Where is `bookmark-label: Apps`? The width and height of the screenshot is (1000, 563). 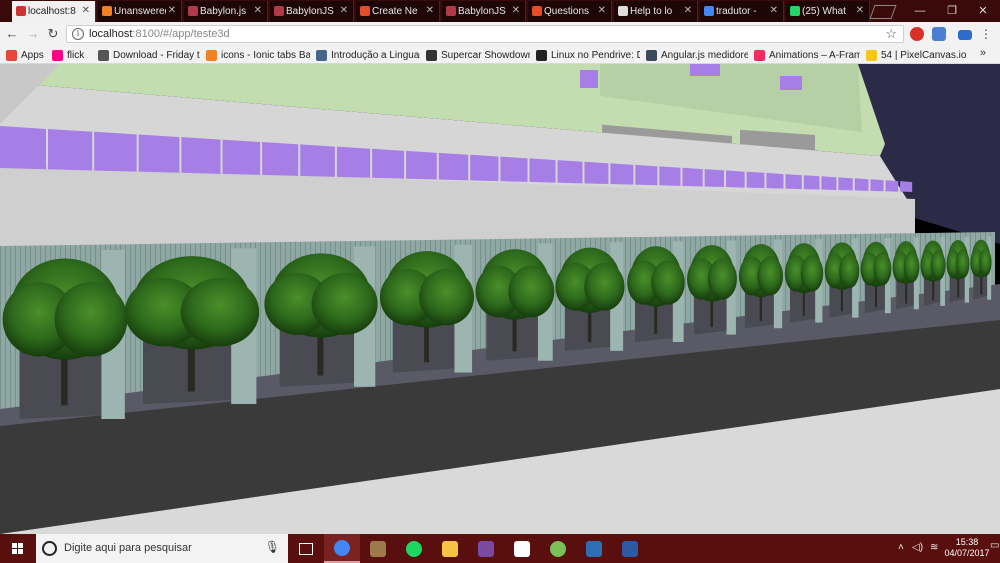
bookmark-label: Apps is located at coordinates (32, 55).